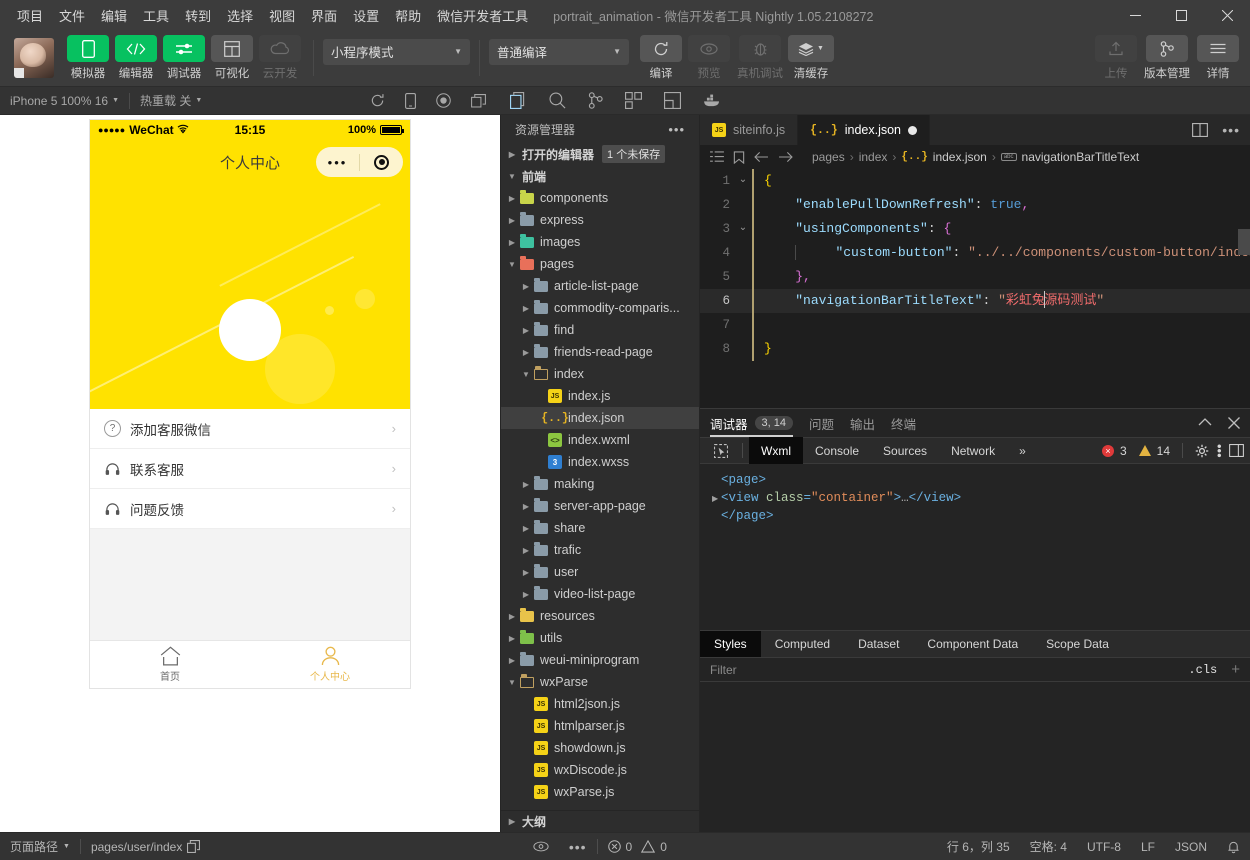  I want to click on mode-select: 小程序模式 ▼, so click(396, 51).